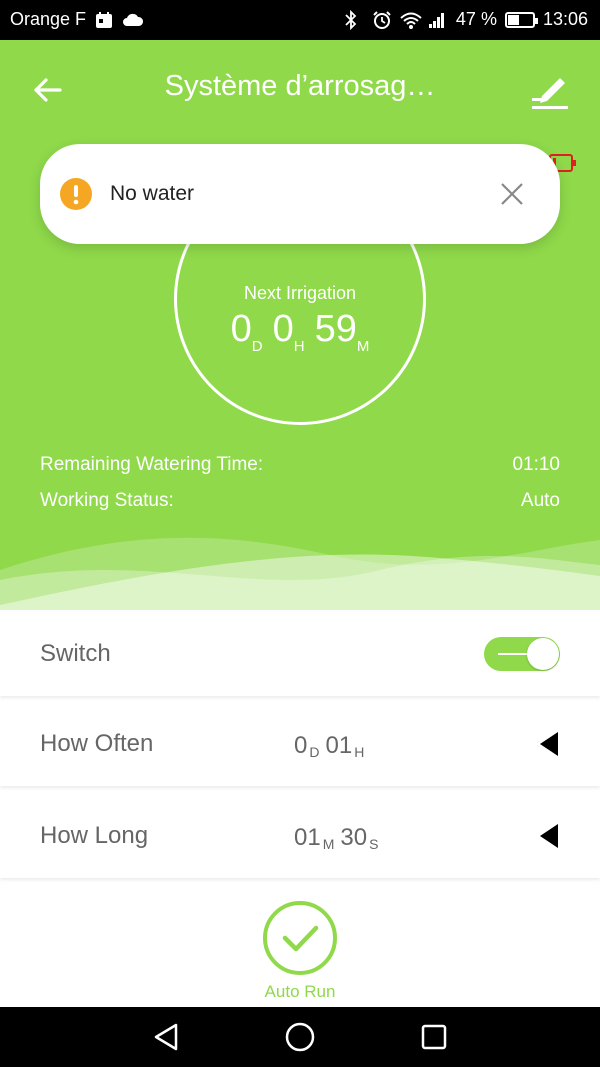 The image size is (600, 1067). I want to click on how-long-seconds-unit: S, so click(374, 844).